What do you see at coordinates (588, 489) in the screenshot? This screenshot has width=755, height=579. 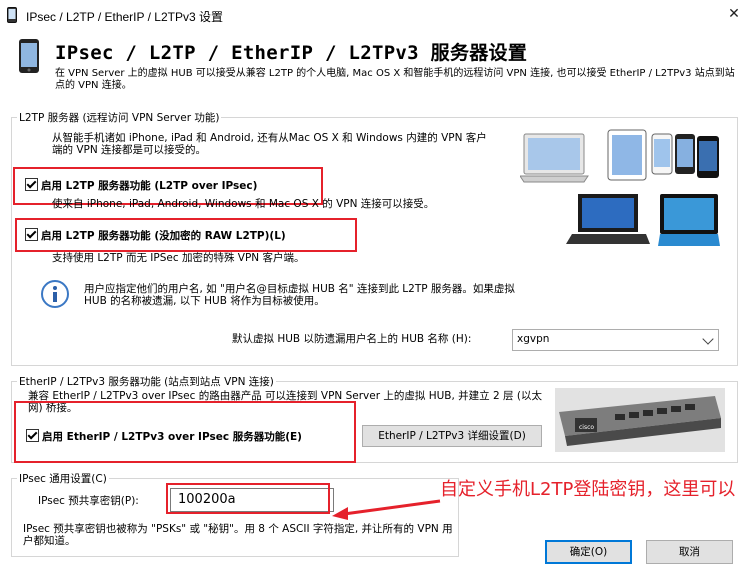 I see `annotation-text: 自定义手机L2TP登陆密钥，这里可以` at bounding box center [588, 489].